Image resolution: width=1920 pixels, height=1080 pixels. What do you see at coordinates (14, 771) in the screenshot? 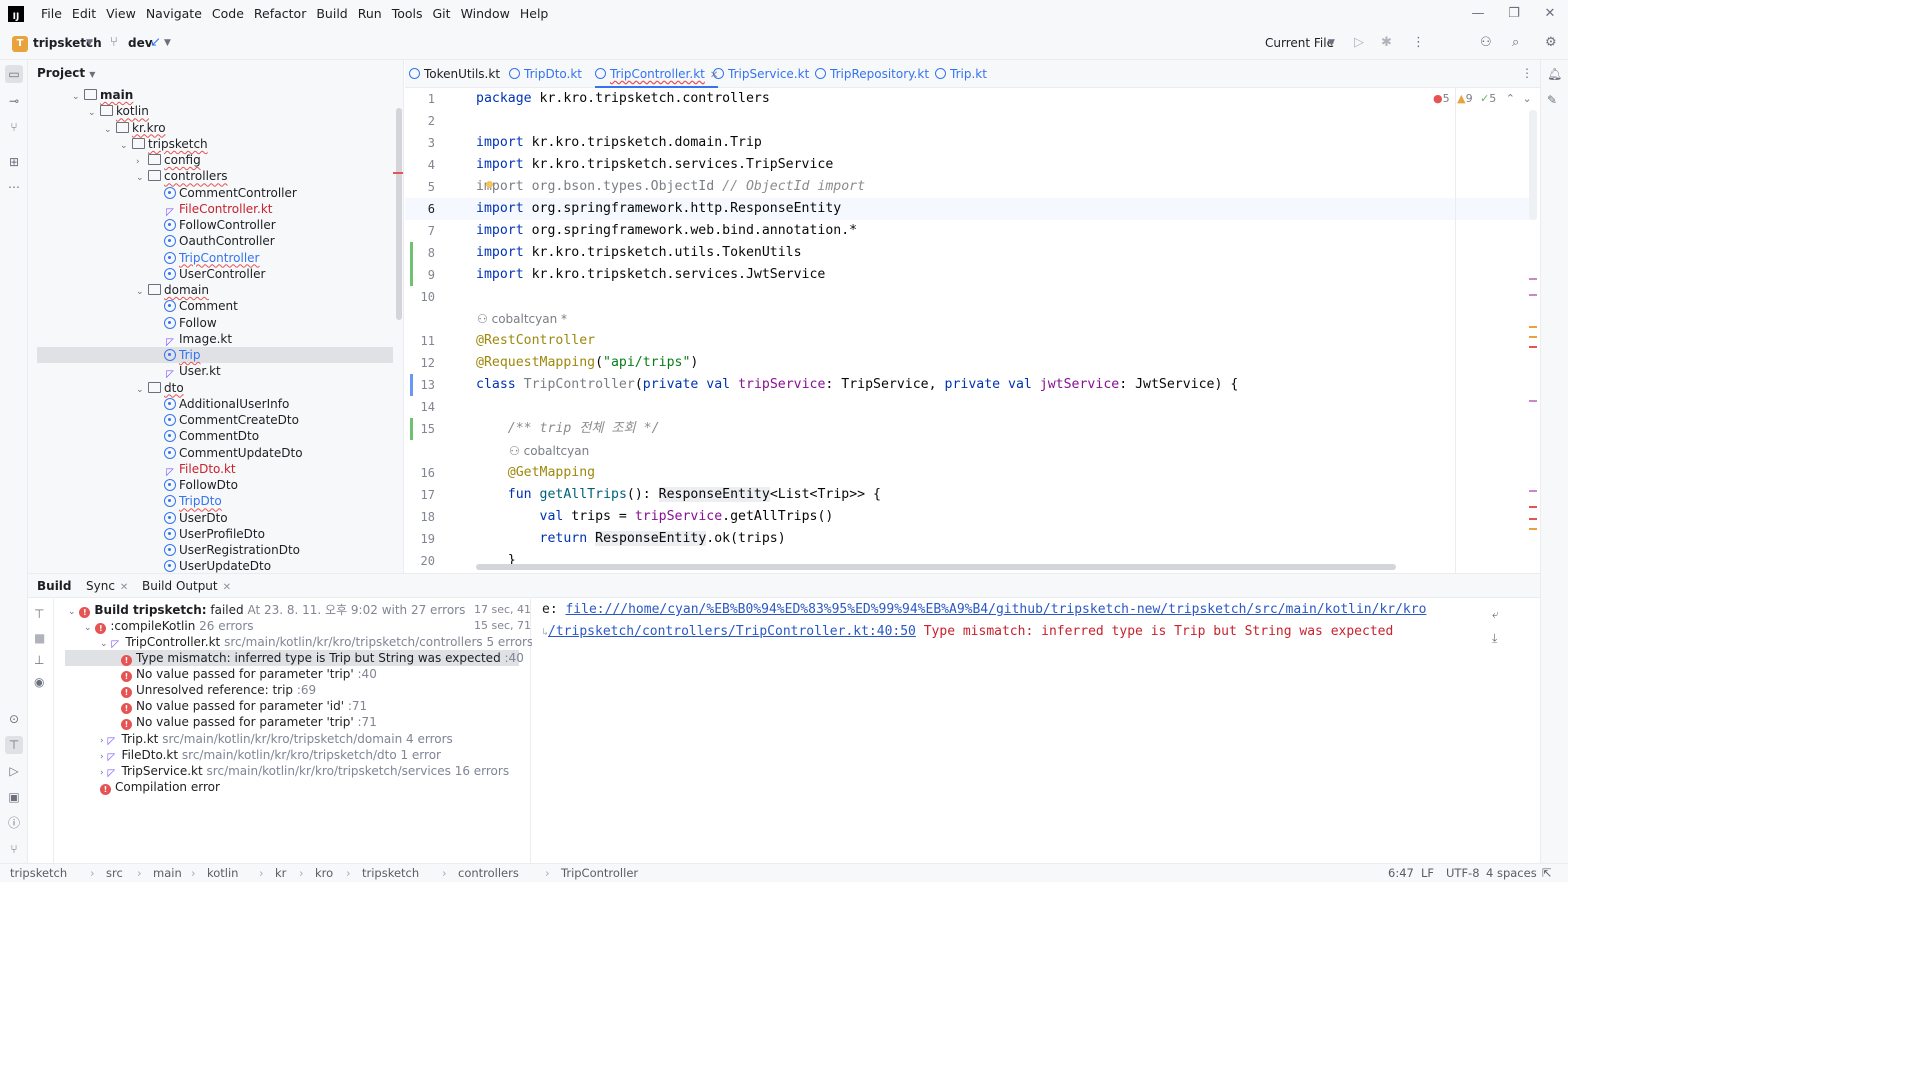
I see `run-tool-icon: ▷` at bounding box center [14, 771].